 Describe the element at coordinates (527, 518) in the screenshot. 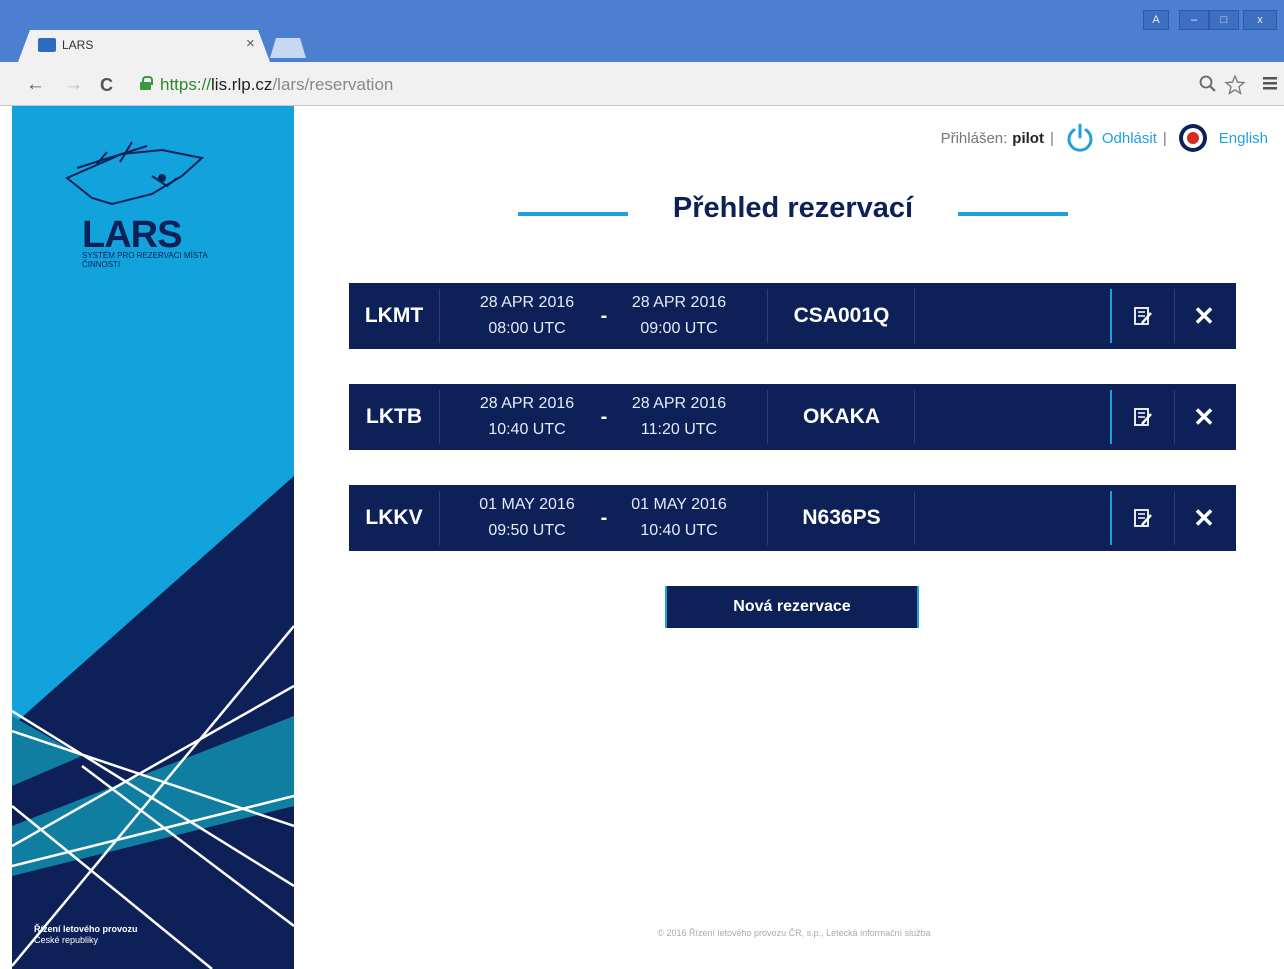

I see `reservation-from: 01 MAY 2016 09:50 UTC` at that location.